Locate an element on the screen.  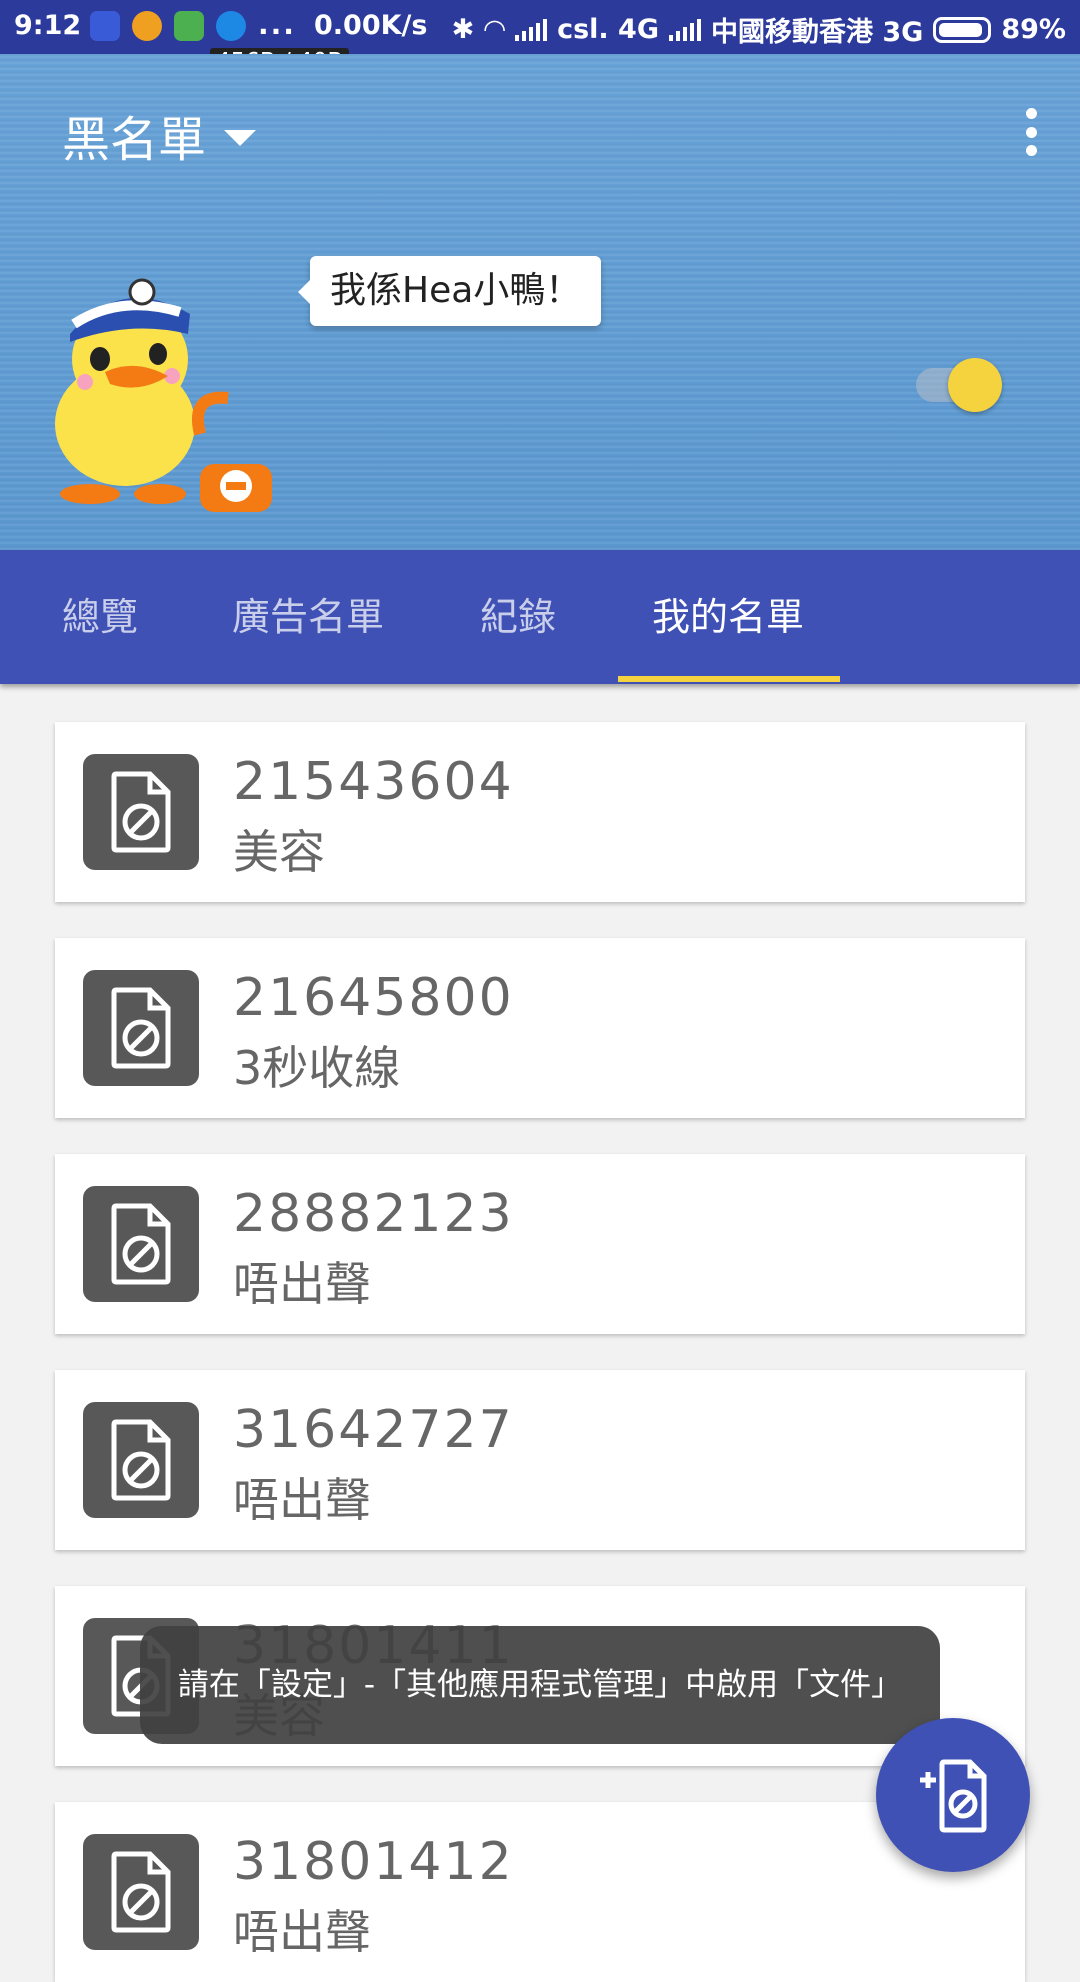
tab-log: 紀錄 is located at coordinates (518, 617).